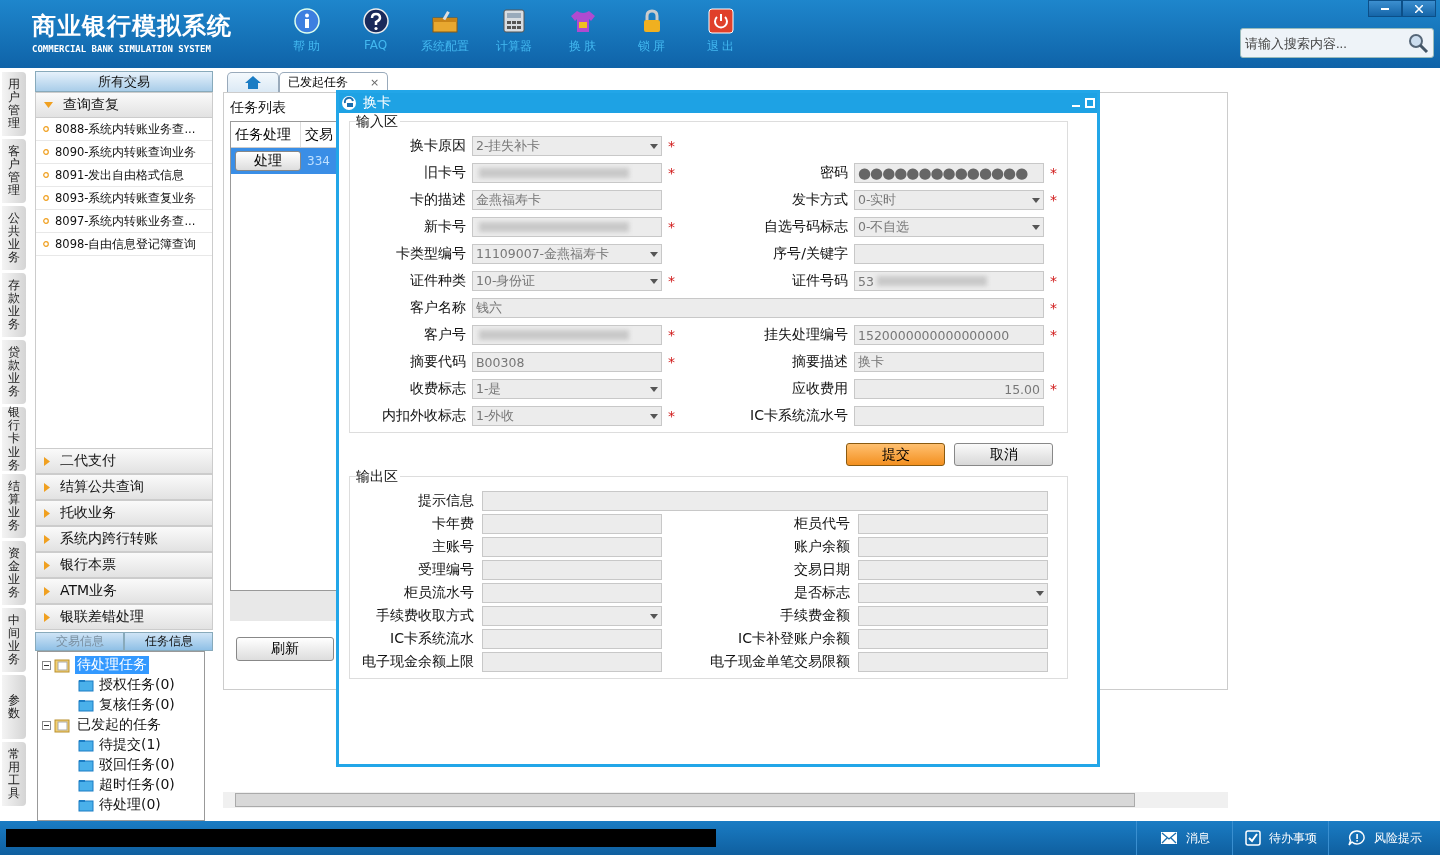 This screenshot has height=860, width=1440. What do you see at coordinates (63, 725) in the screenshot?
I see `open-folder-icon` at bounding box center [63, 725].